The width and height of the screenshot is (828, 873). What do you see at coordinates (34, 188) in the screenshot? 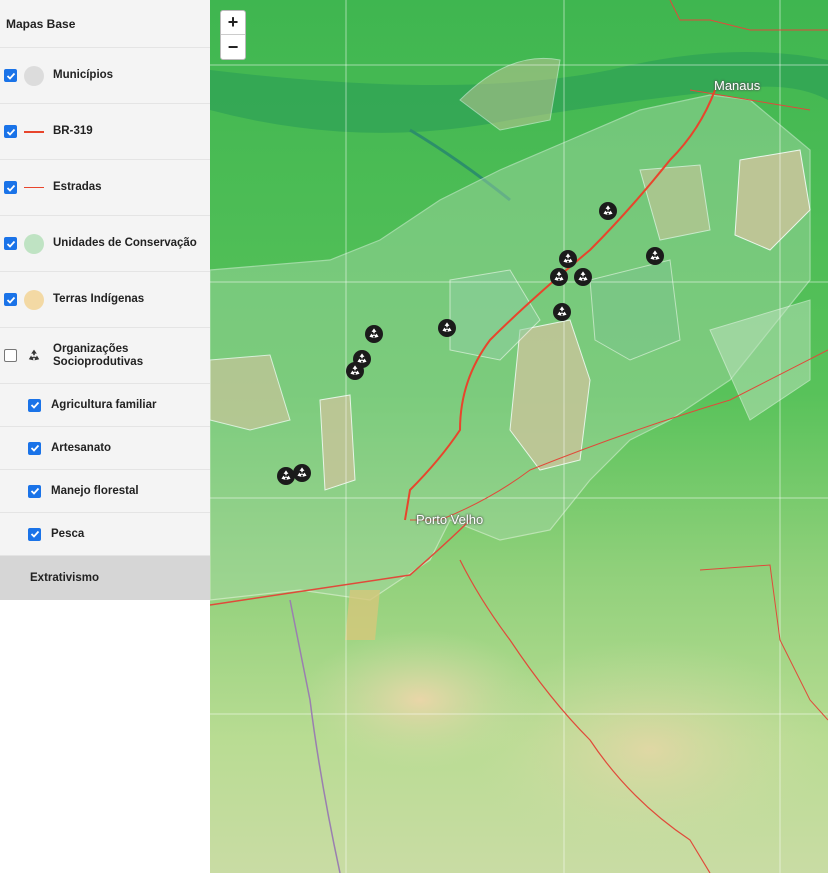
I see `thin-red-line-icon` at bounding box center [34, 188].